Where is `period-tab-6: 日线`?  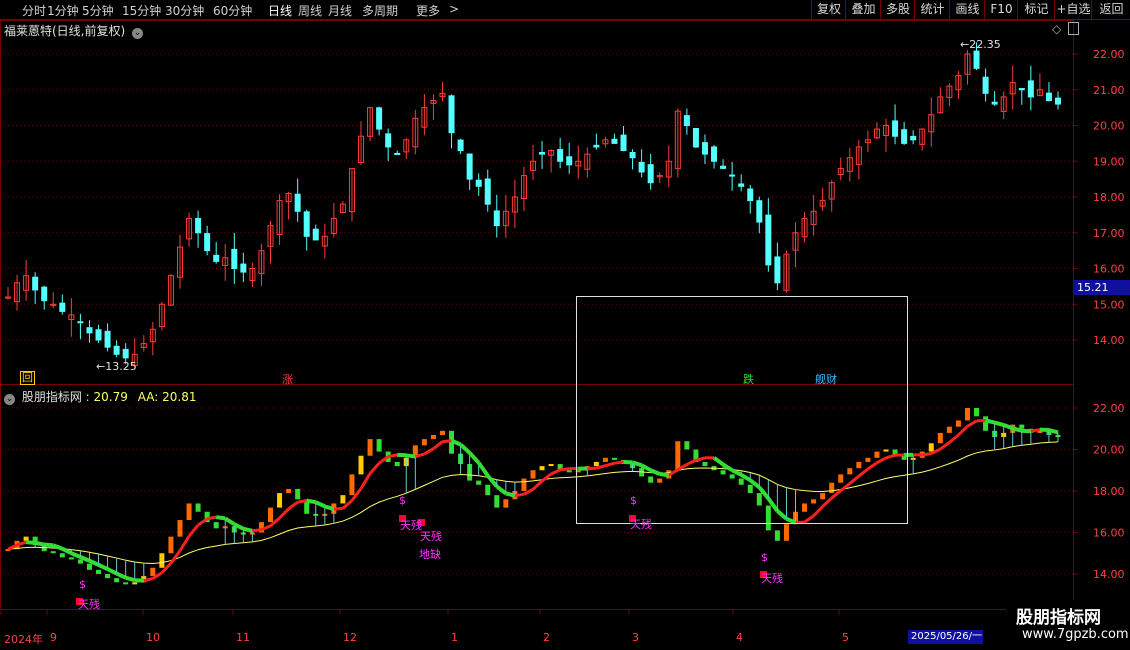
period-tab-6: 日线 is located at coordinates (280, 10).